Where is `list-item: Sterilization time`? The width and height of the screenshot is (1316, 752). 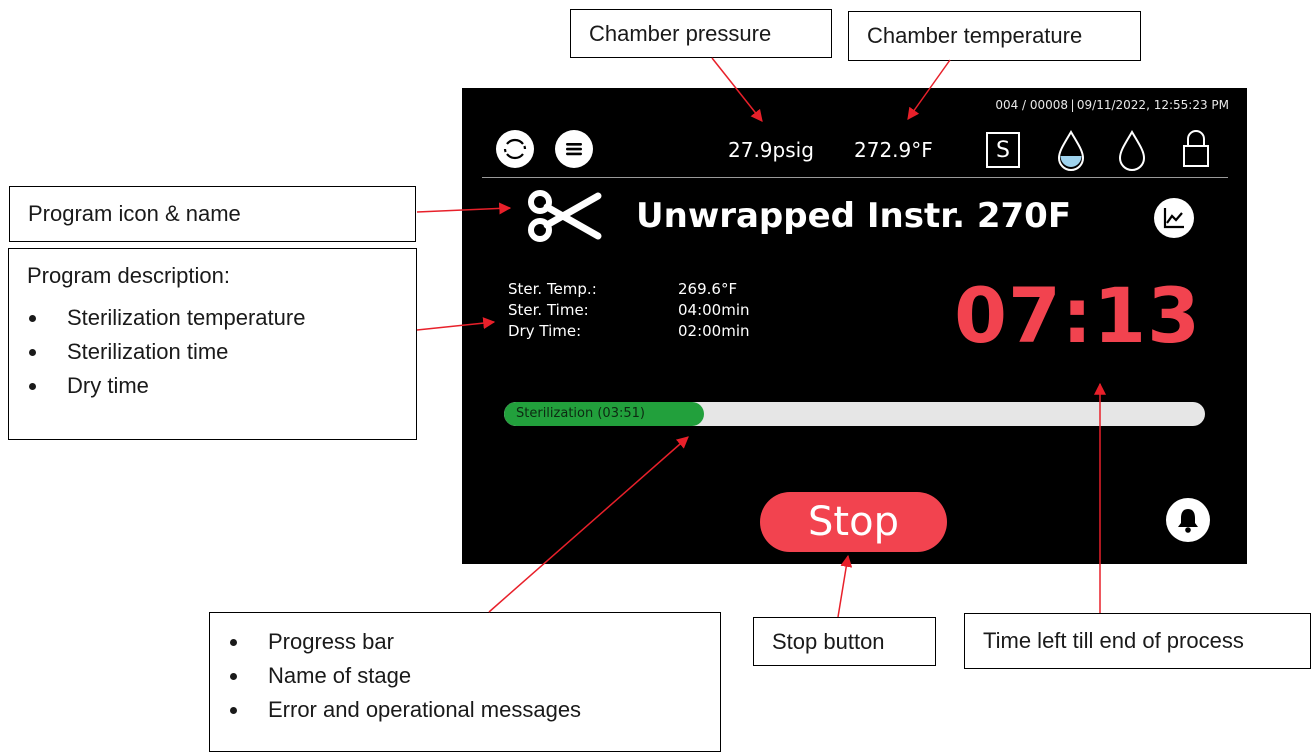 list-item: Sterilization time is located at coordinates (232, 352).